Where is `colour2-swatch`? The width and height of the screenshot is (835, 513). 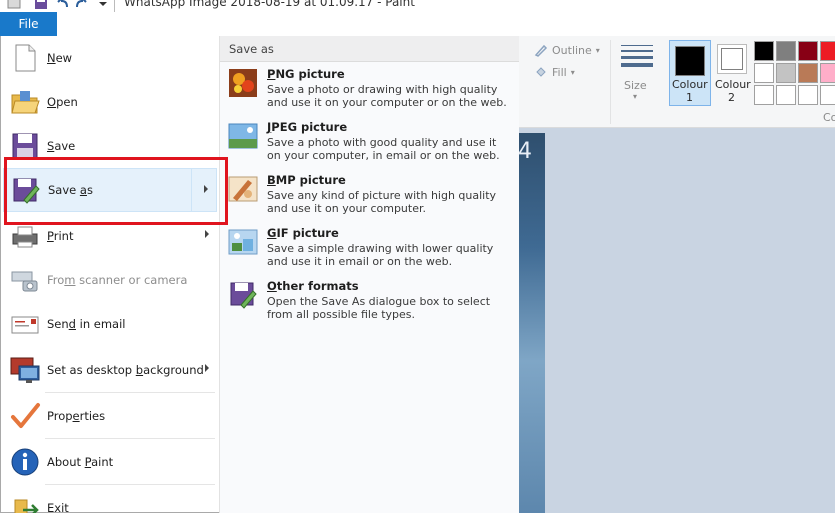
colour2-swatch is located at coordinates (732, 59).